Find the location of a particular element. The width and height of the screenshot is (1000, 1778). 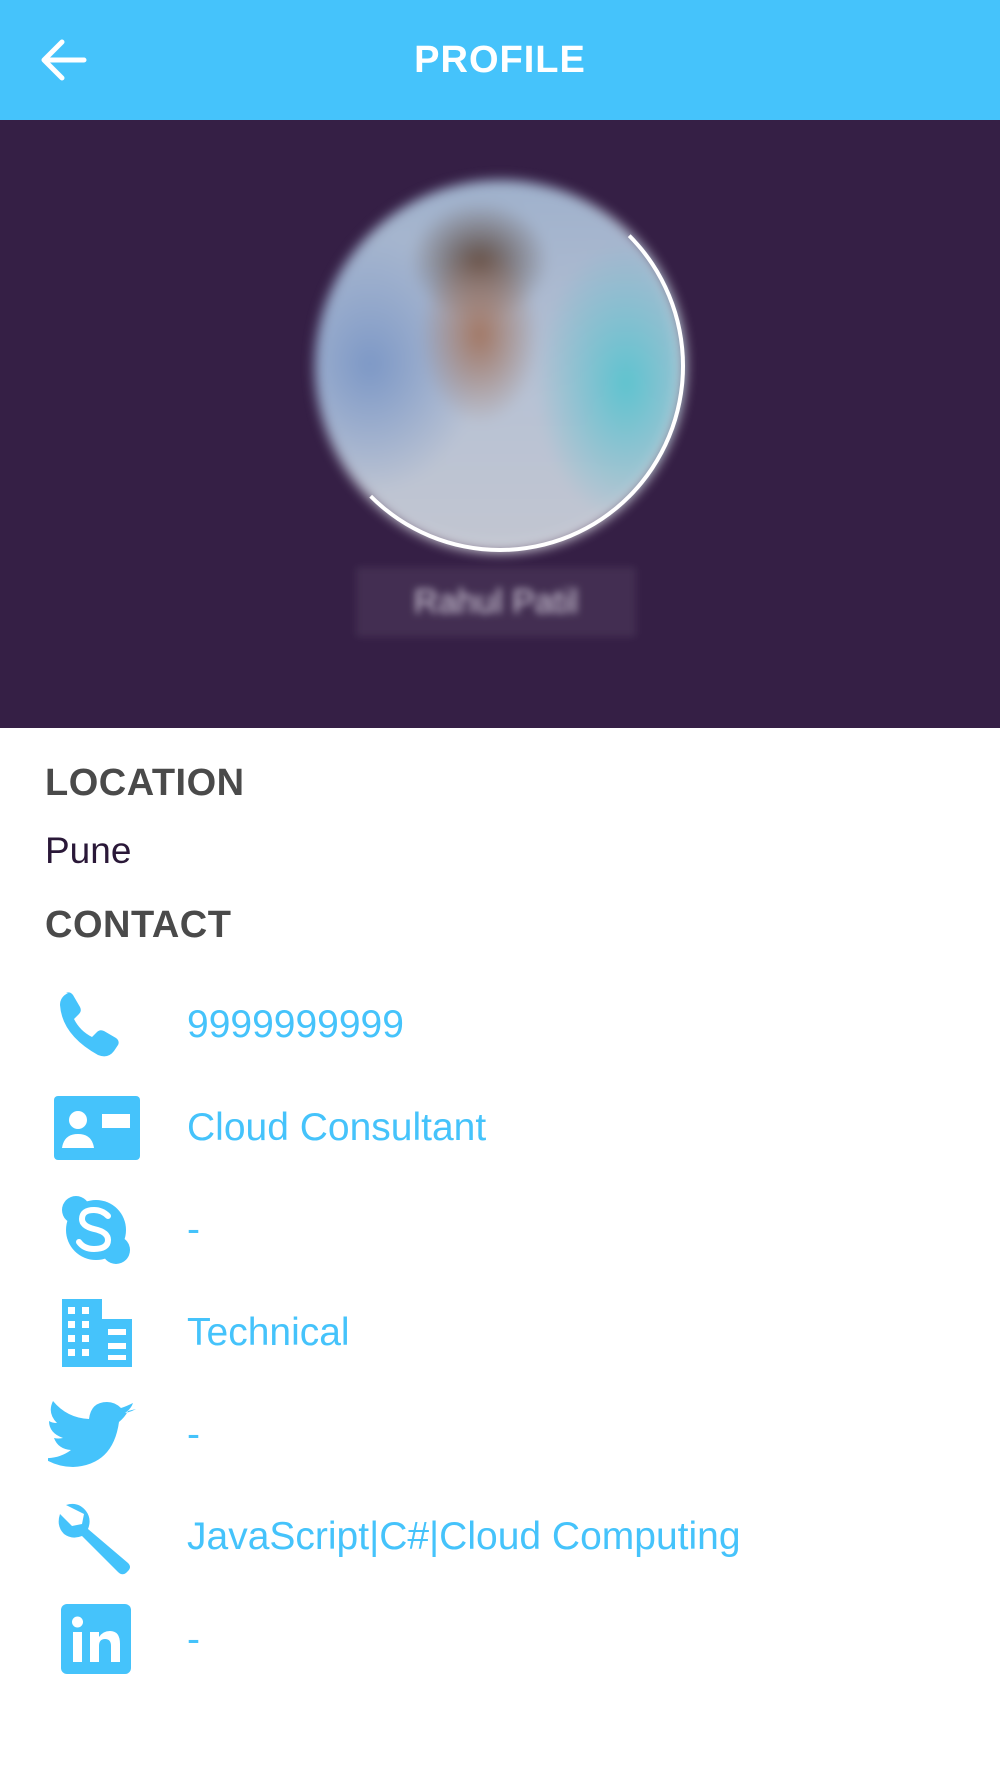

back-button is located at coordinates (66, 60).